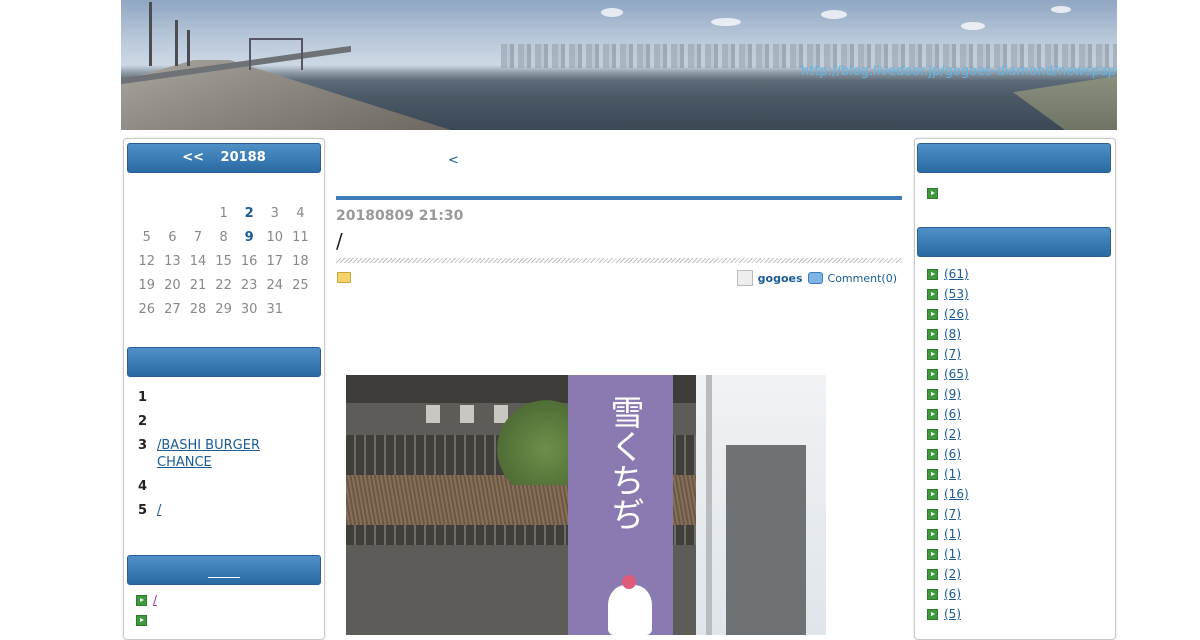 The width and height of the screenshot is (1200, 640). What do you see at coordinates (193, 157) in the screenshot?
I see `calendar-prev-month-link: <<` at bounding box center [193, 157].